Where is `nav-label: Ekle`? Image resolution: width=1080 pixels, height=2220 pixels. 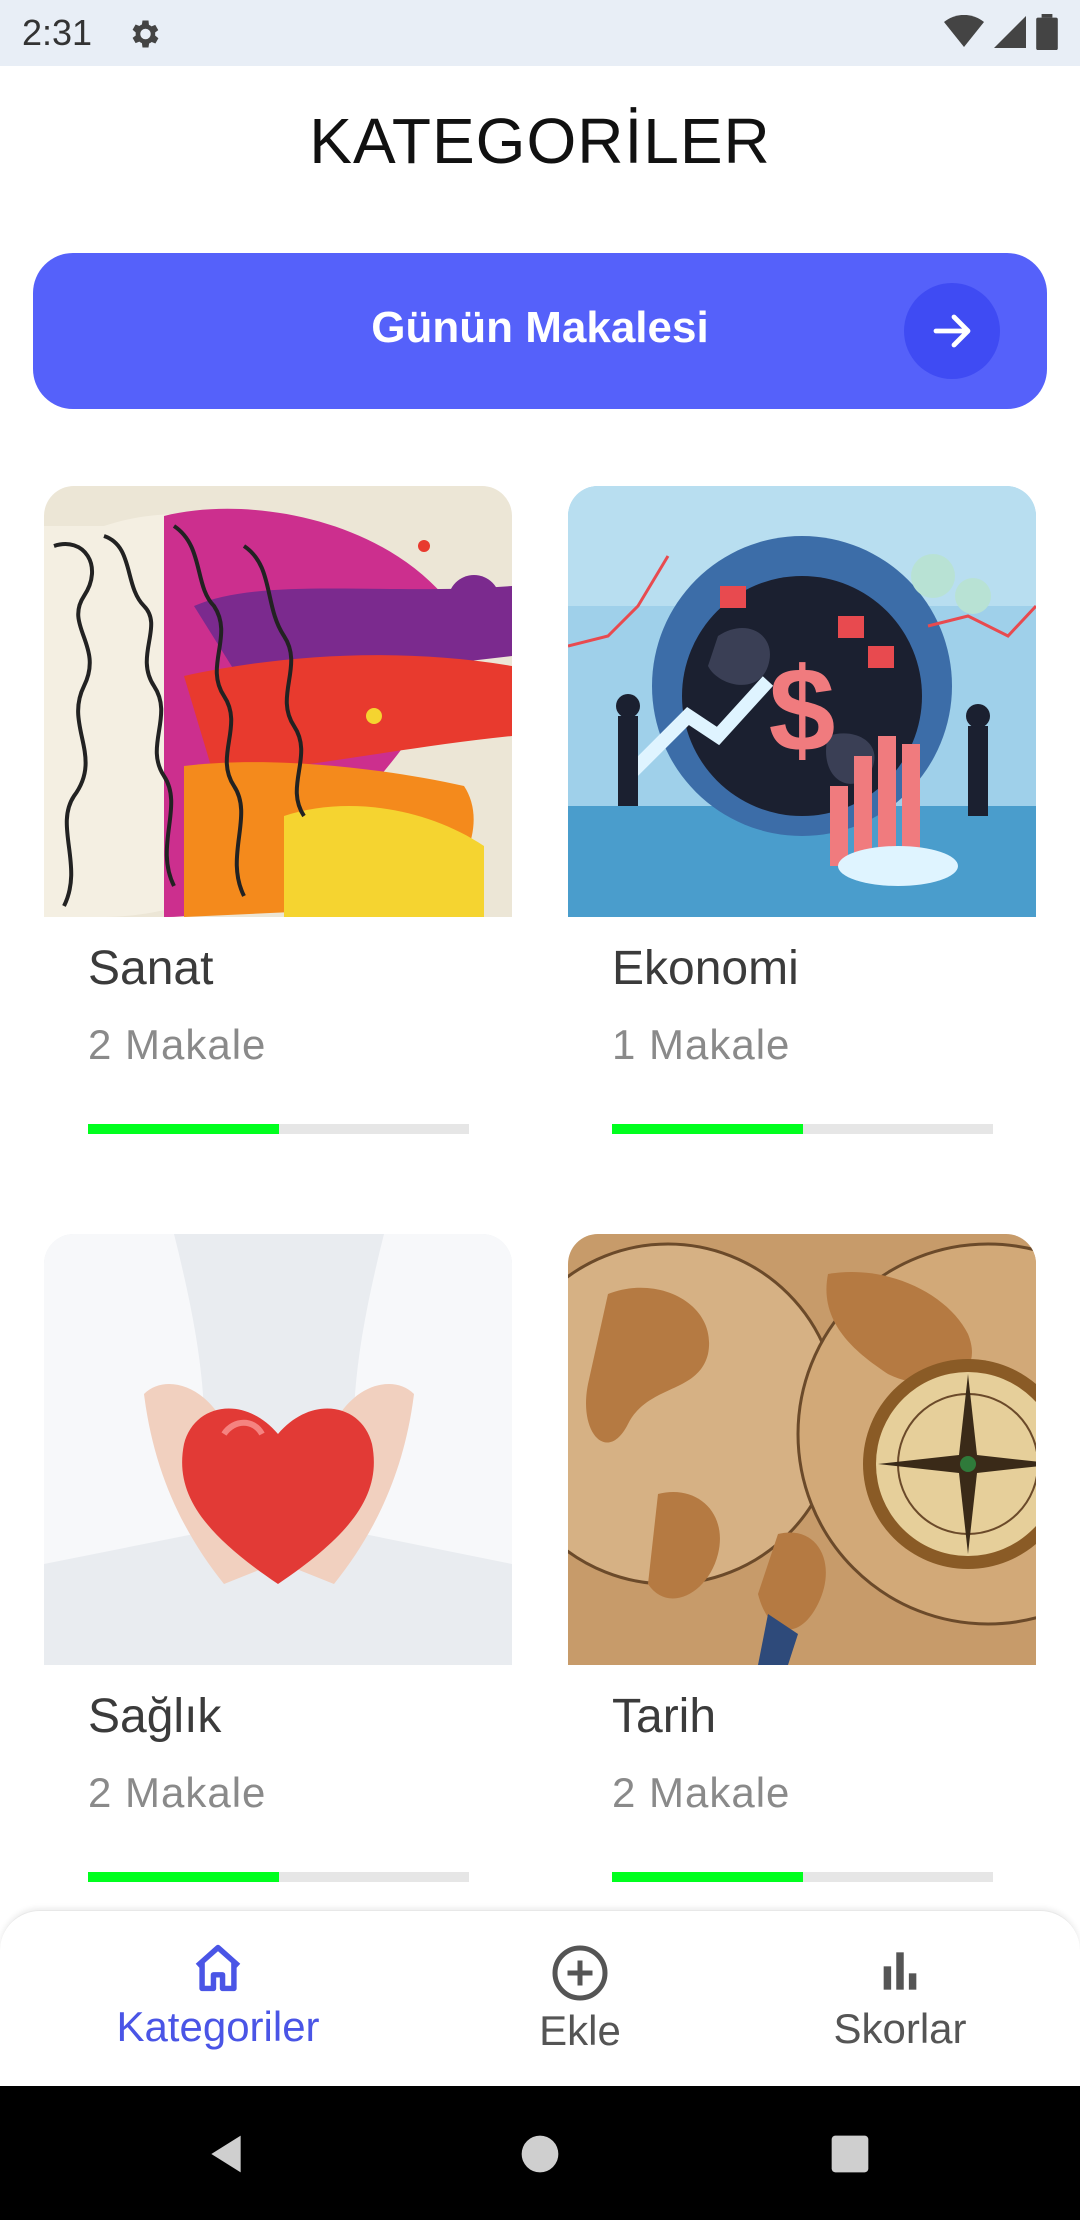 nav-label: Ekle is located at coordinates (580, 2030).